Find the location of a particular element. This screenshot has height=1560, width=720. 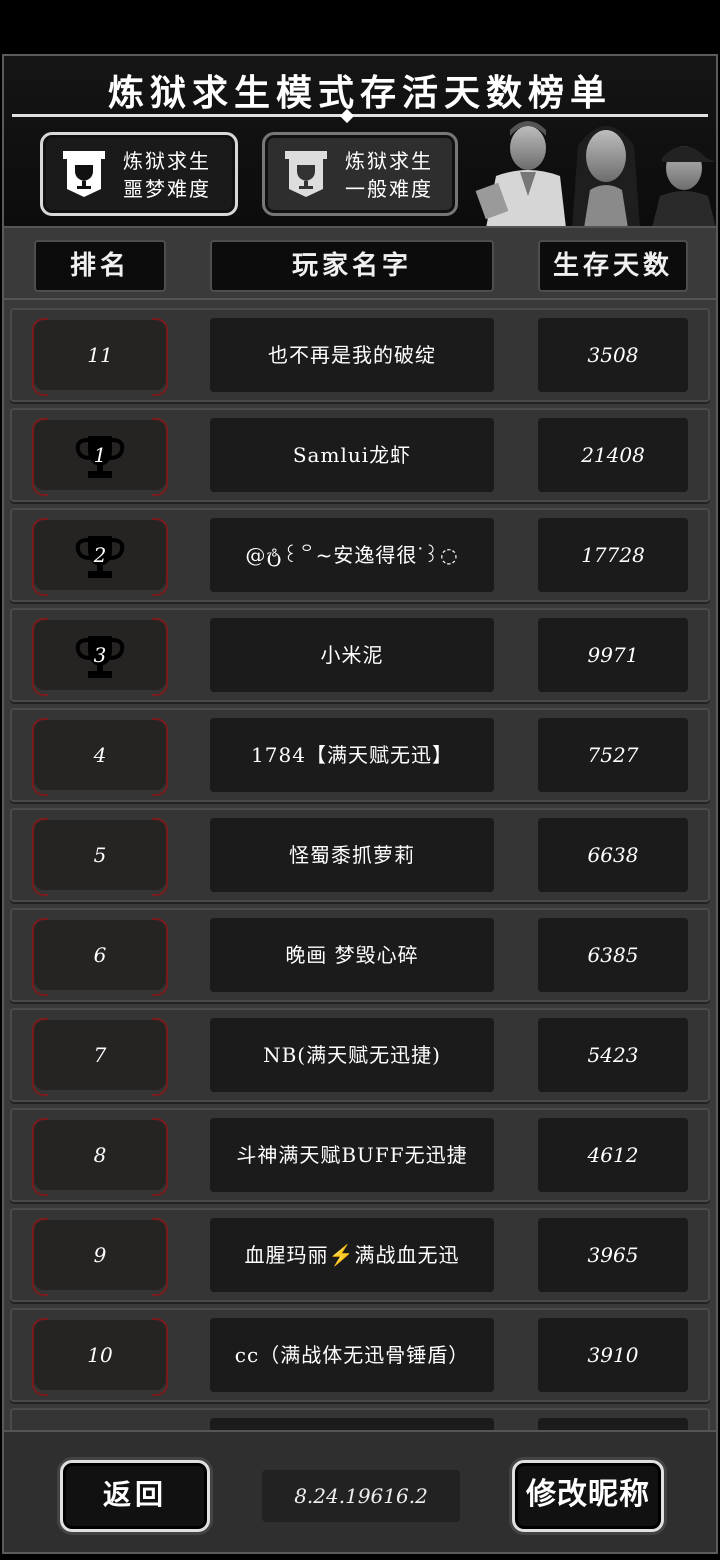

leaderboard-row: 4 1784【满天赋无迅】 7527 is located at coordinates (360, 755).